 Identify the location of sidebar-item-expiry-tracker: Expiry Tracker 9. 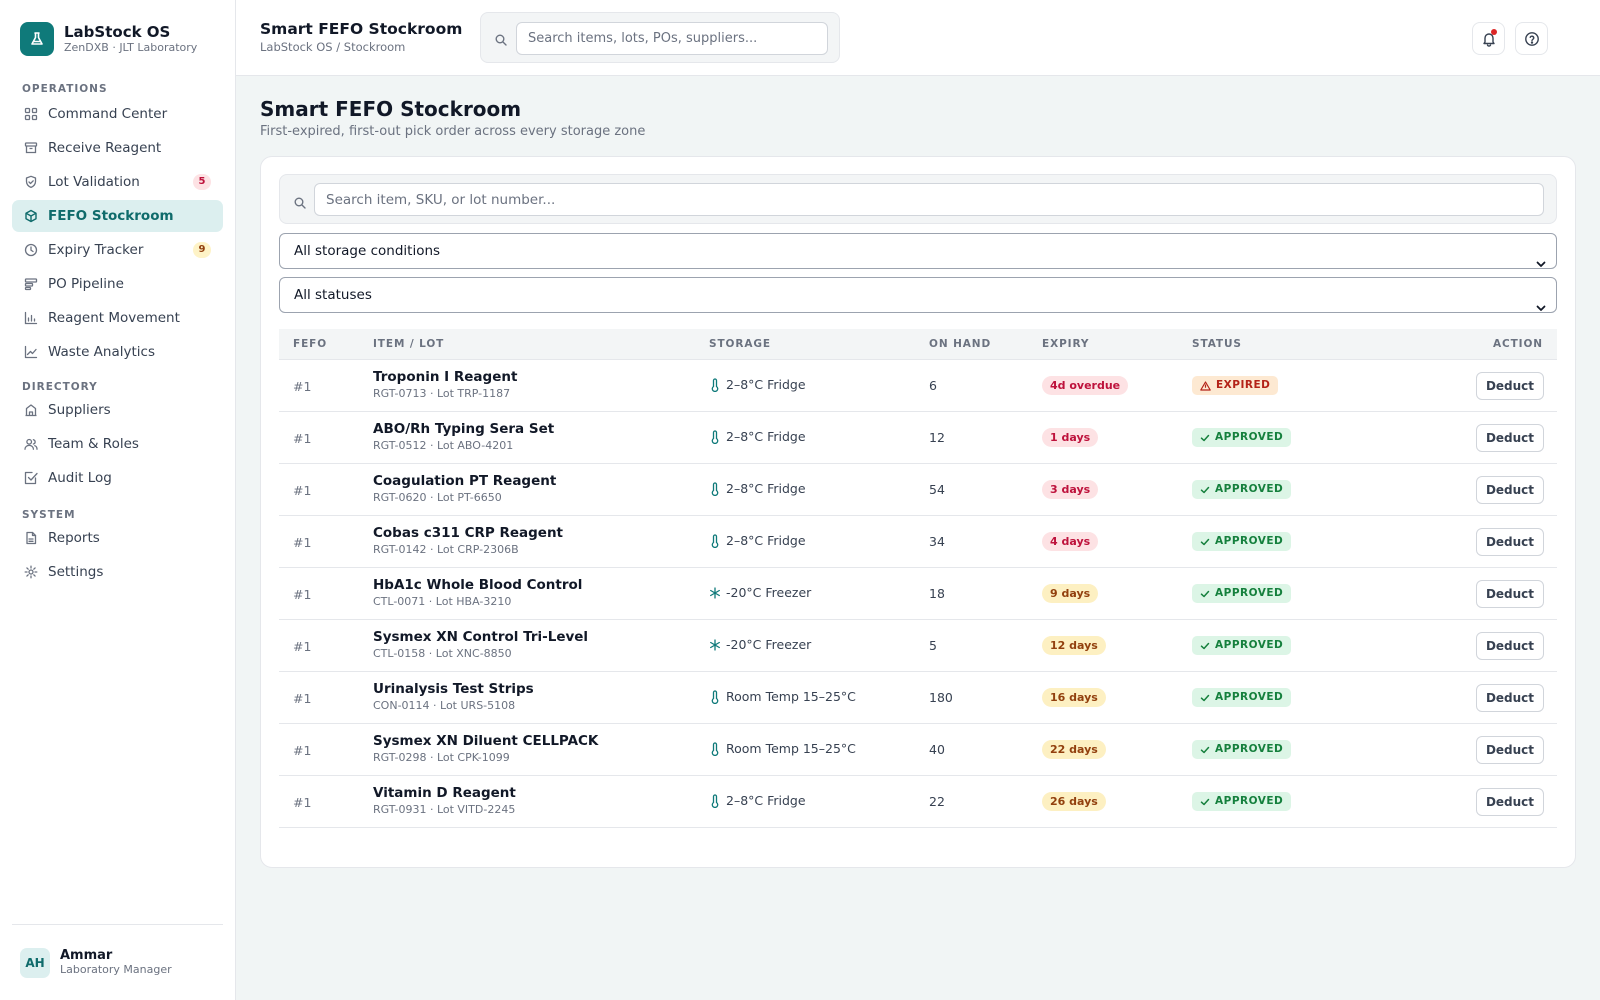
(117, 250).